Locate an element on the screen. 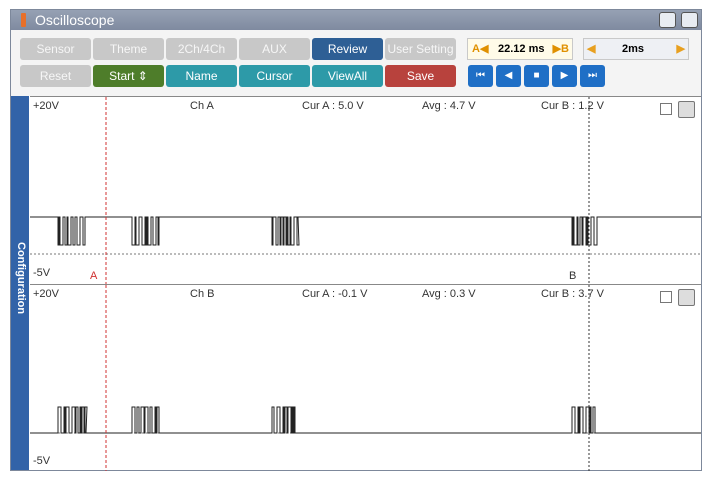  channel-name: Ch A is located at coordinates (202, 106).